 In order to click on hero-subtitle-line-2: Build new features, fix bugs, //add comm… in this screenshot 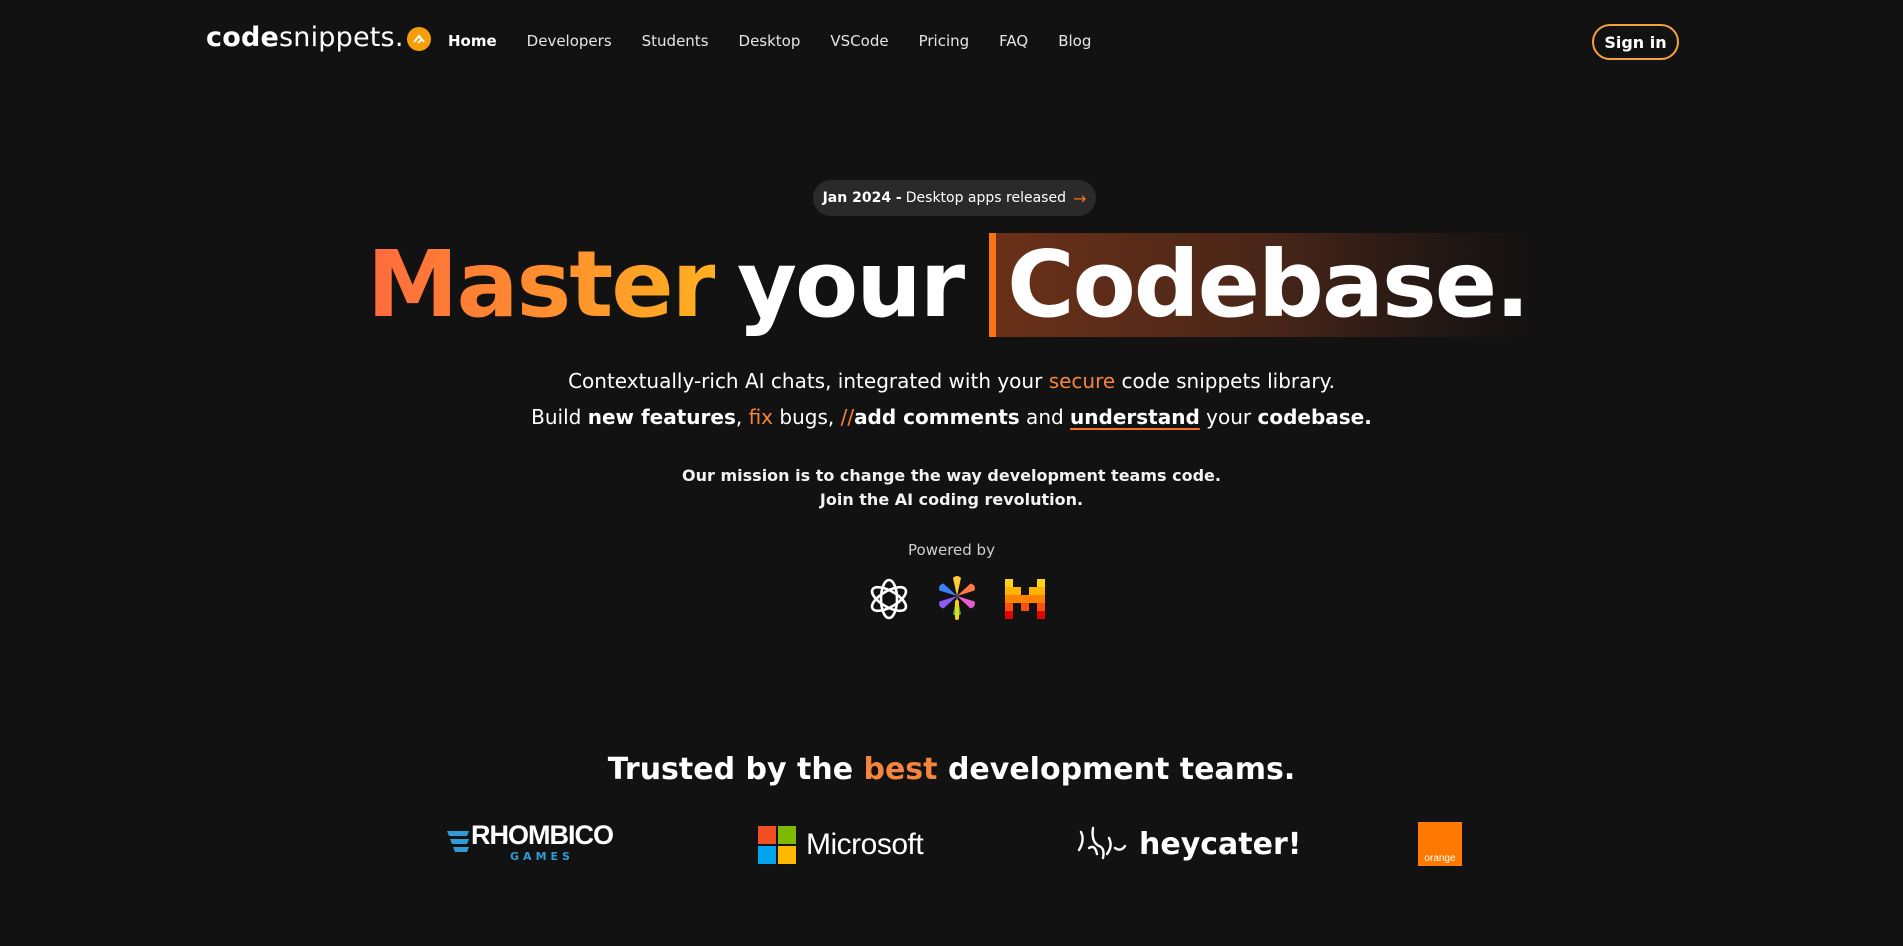, I will do `click(951, 417)`.